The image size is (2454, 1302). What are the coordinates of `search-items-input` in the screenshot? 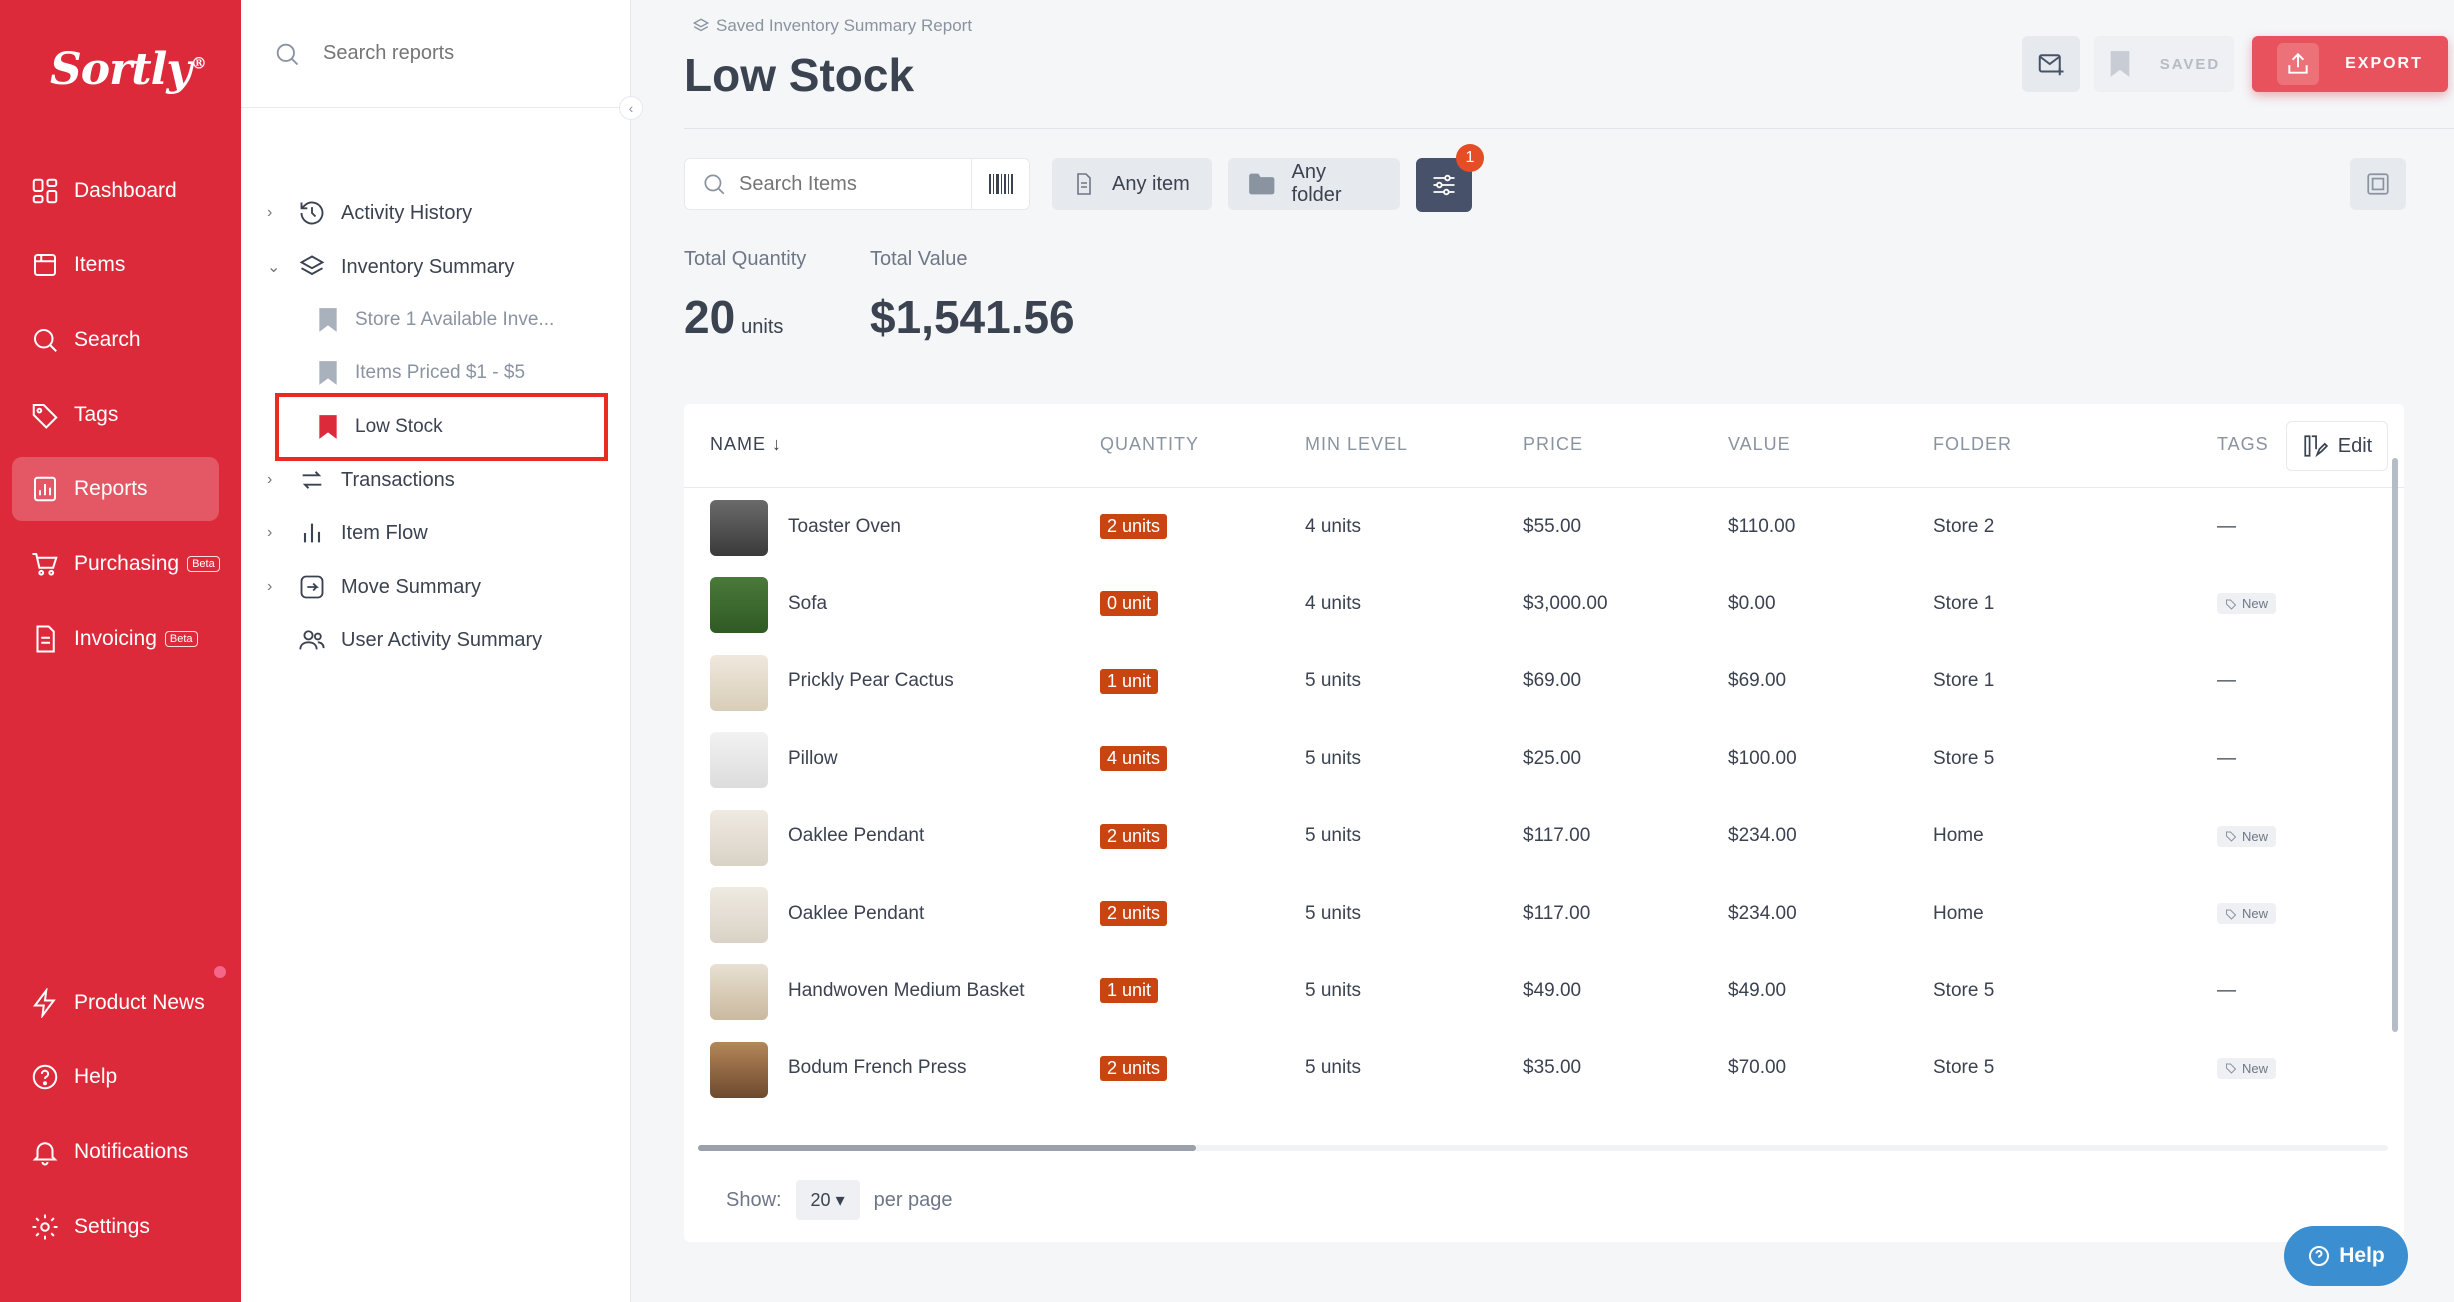 It's located at (854, 184).